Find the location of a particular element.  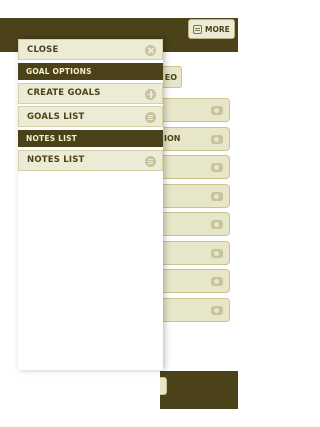

plus-icon is located at coordinates (150, 94).